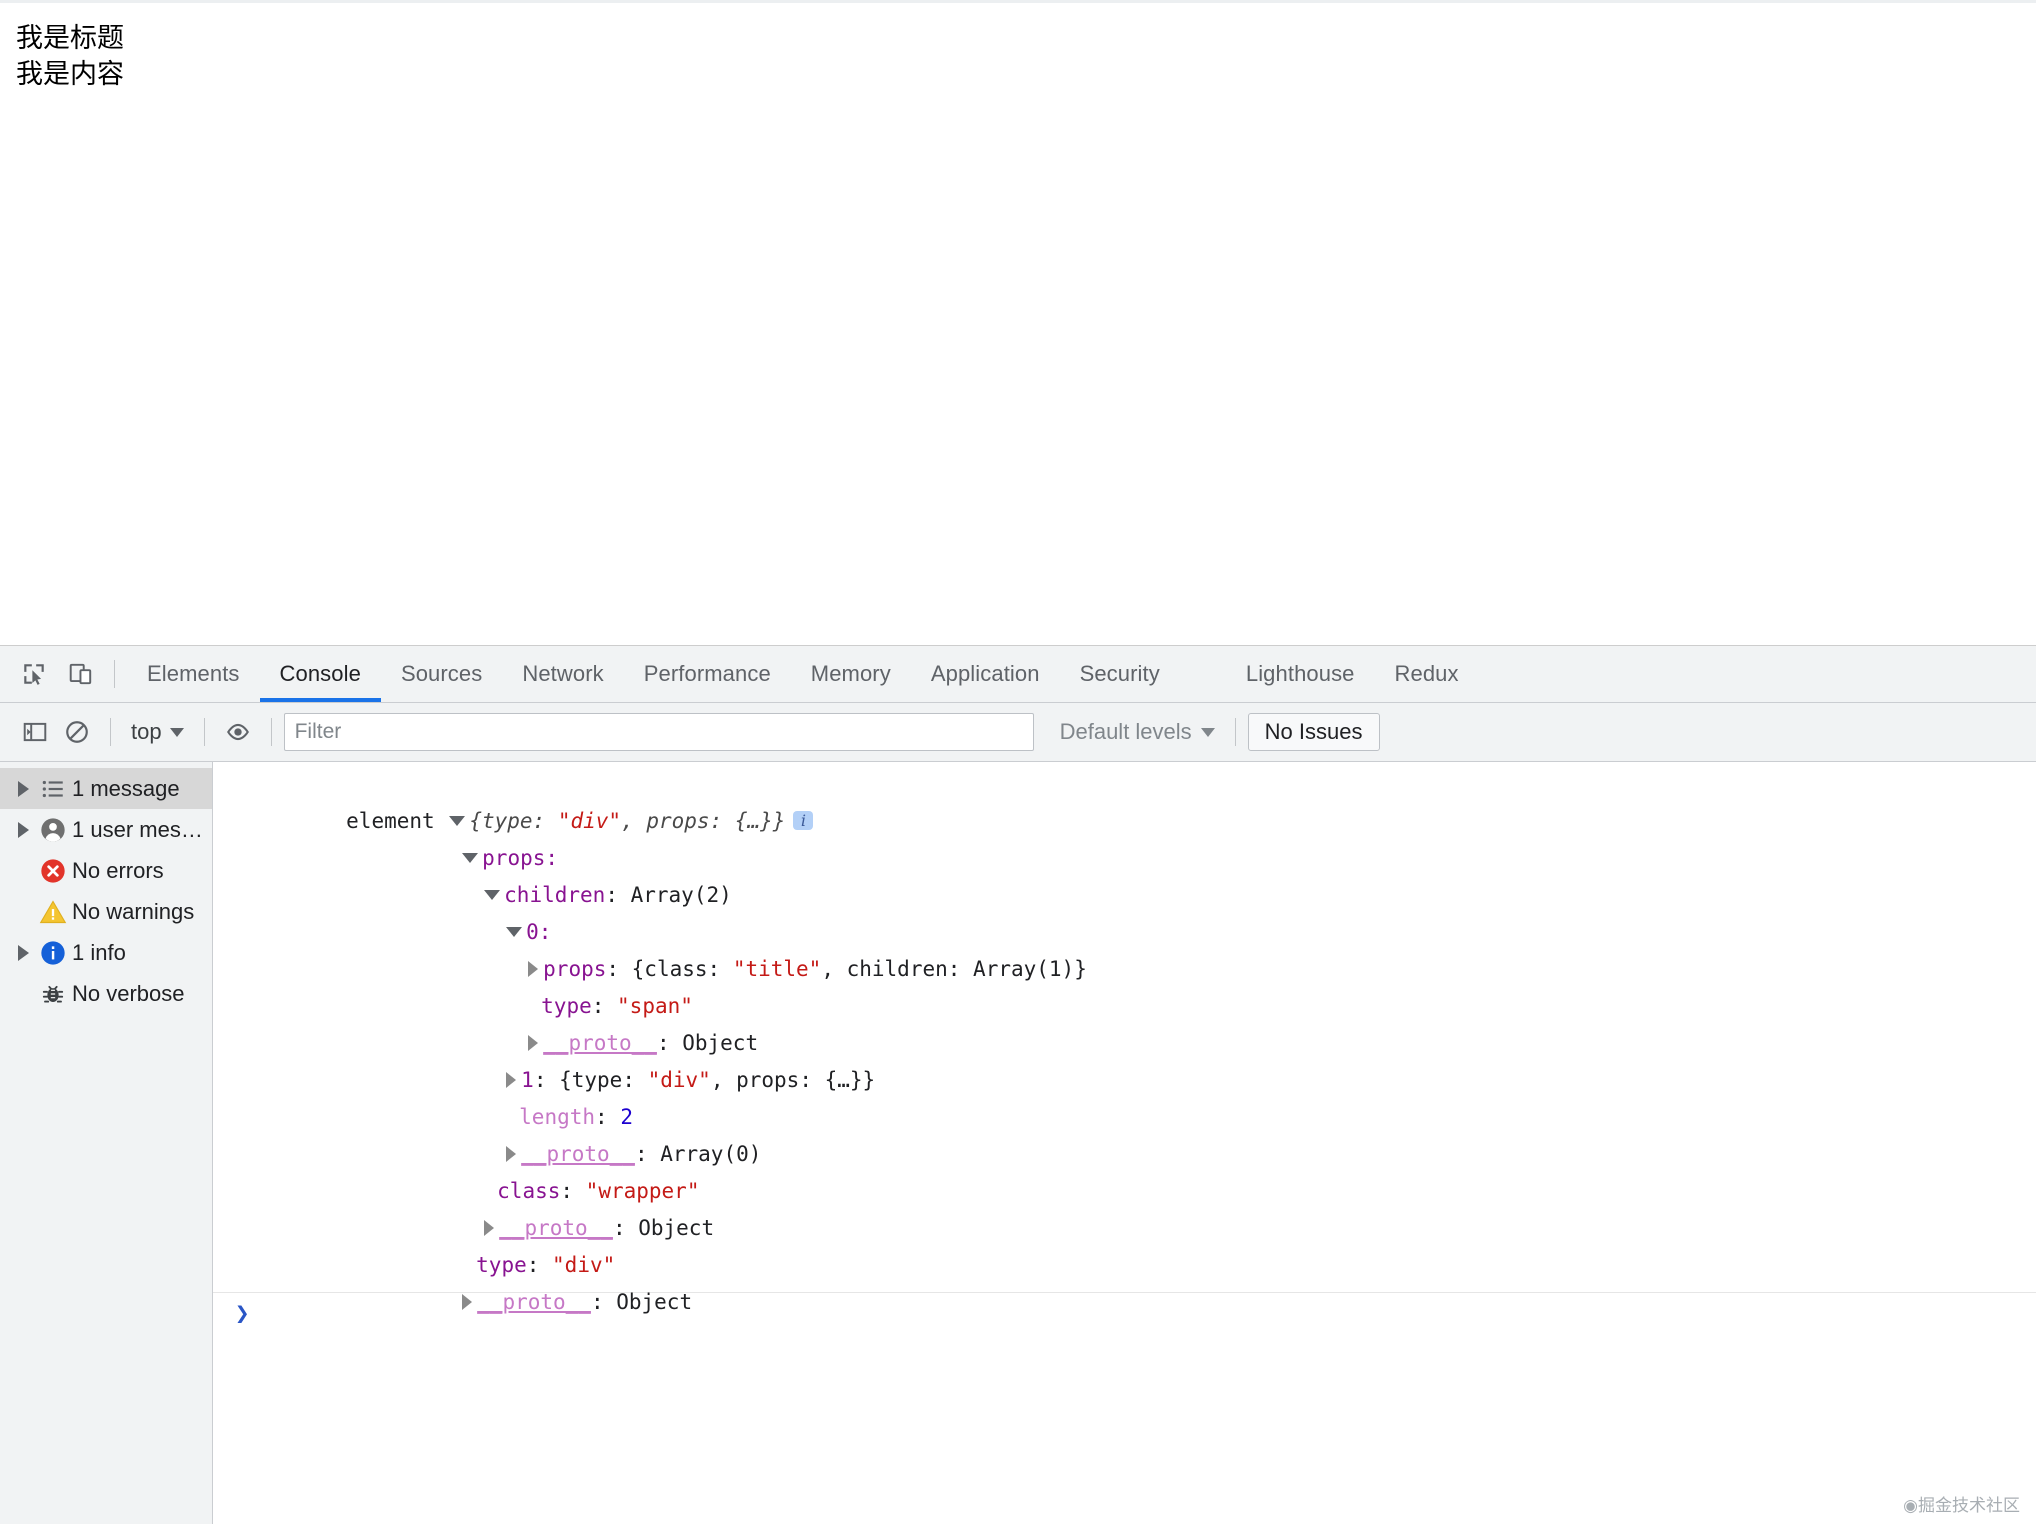  Describe the element at coordinates (146, 731) in the screenshot. I see `execution-context-value: top` at that location.